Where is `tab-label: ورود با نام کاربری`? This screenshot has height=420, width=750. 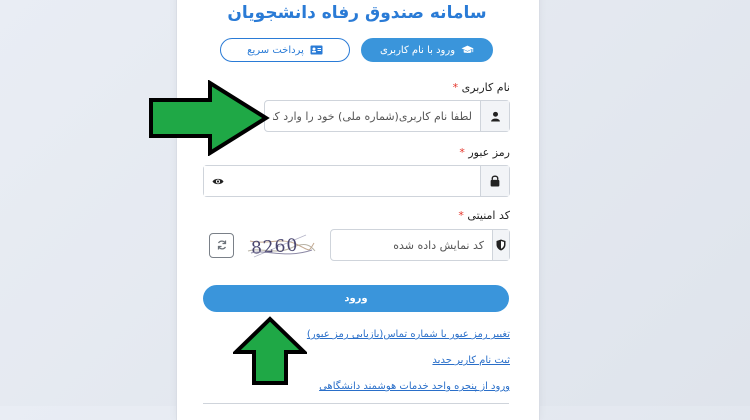
tab-label: ورود با نام کاربری is located at coordinates (417, 50).